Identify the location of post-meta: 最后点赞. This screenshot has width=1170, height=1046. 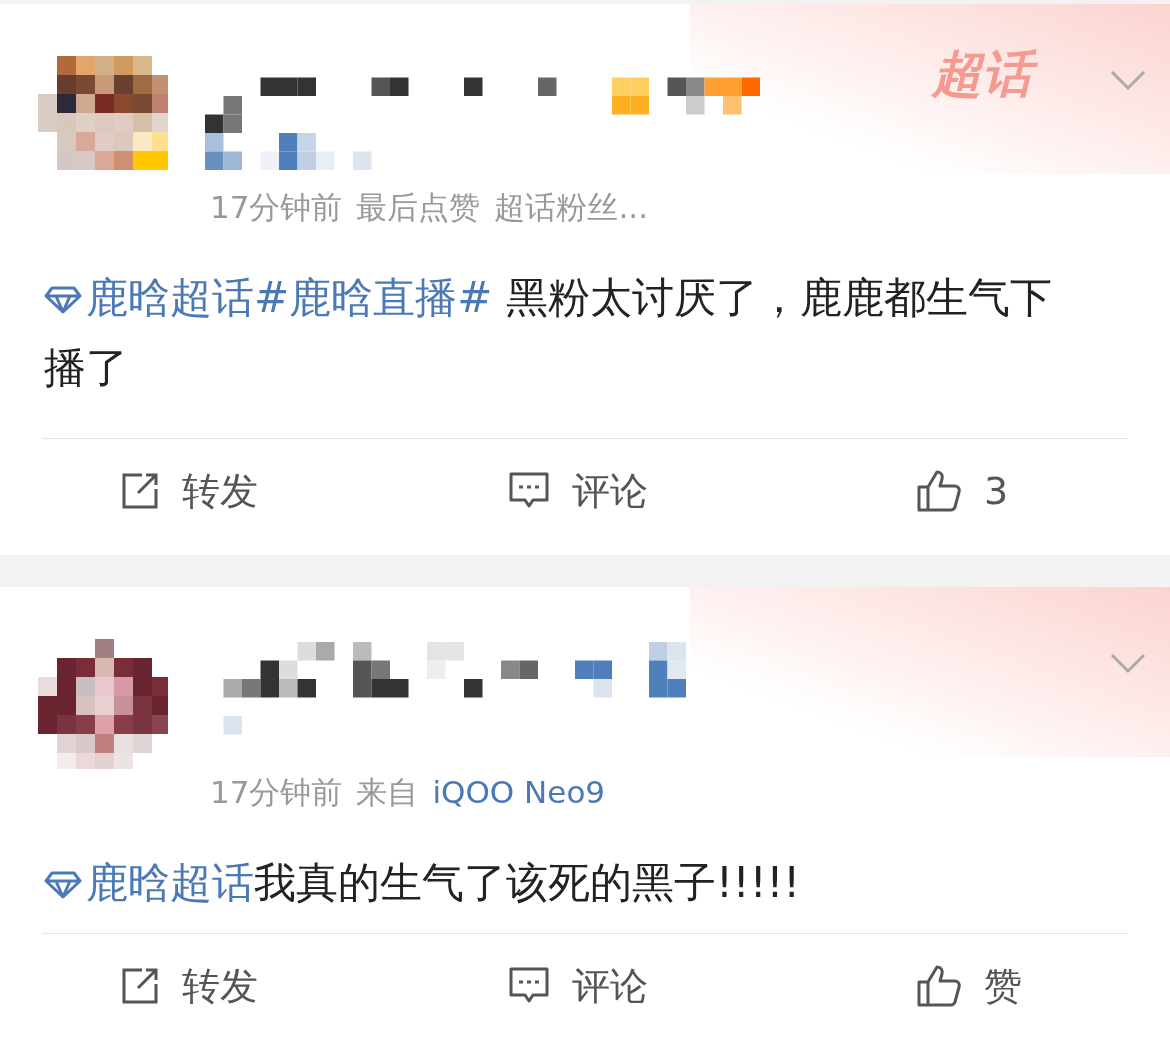
(418, 207).